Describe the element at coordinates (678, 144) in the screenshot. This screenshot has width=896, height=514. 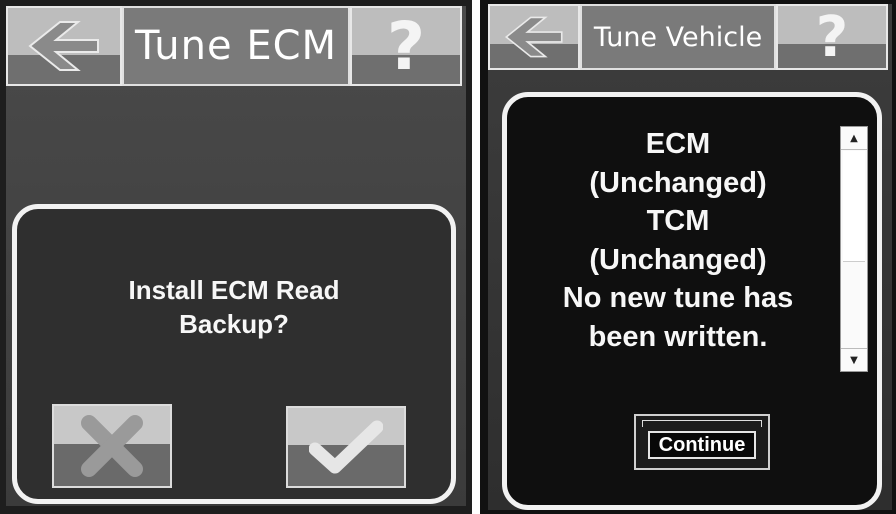
I see `message-line: ECM` at that location.